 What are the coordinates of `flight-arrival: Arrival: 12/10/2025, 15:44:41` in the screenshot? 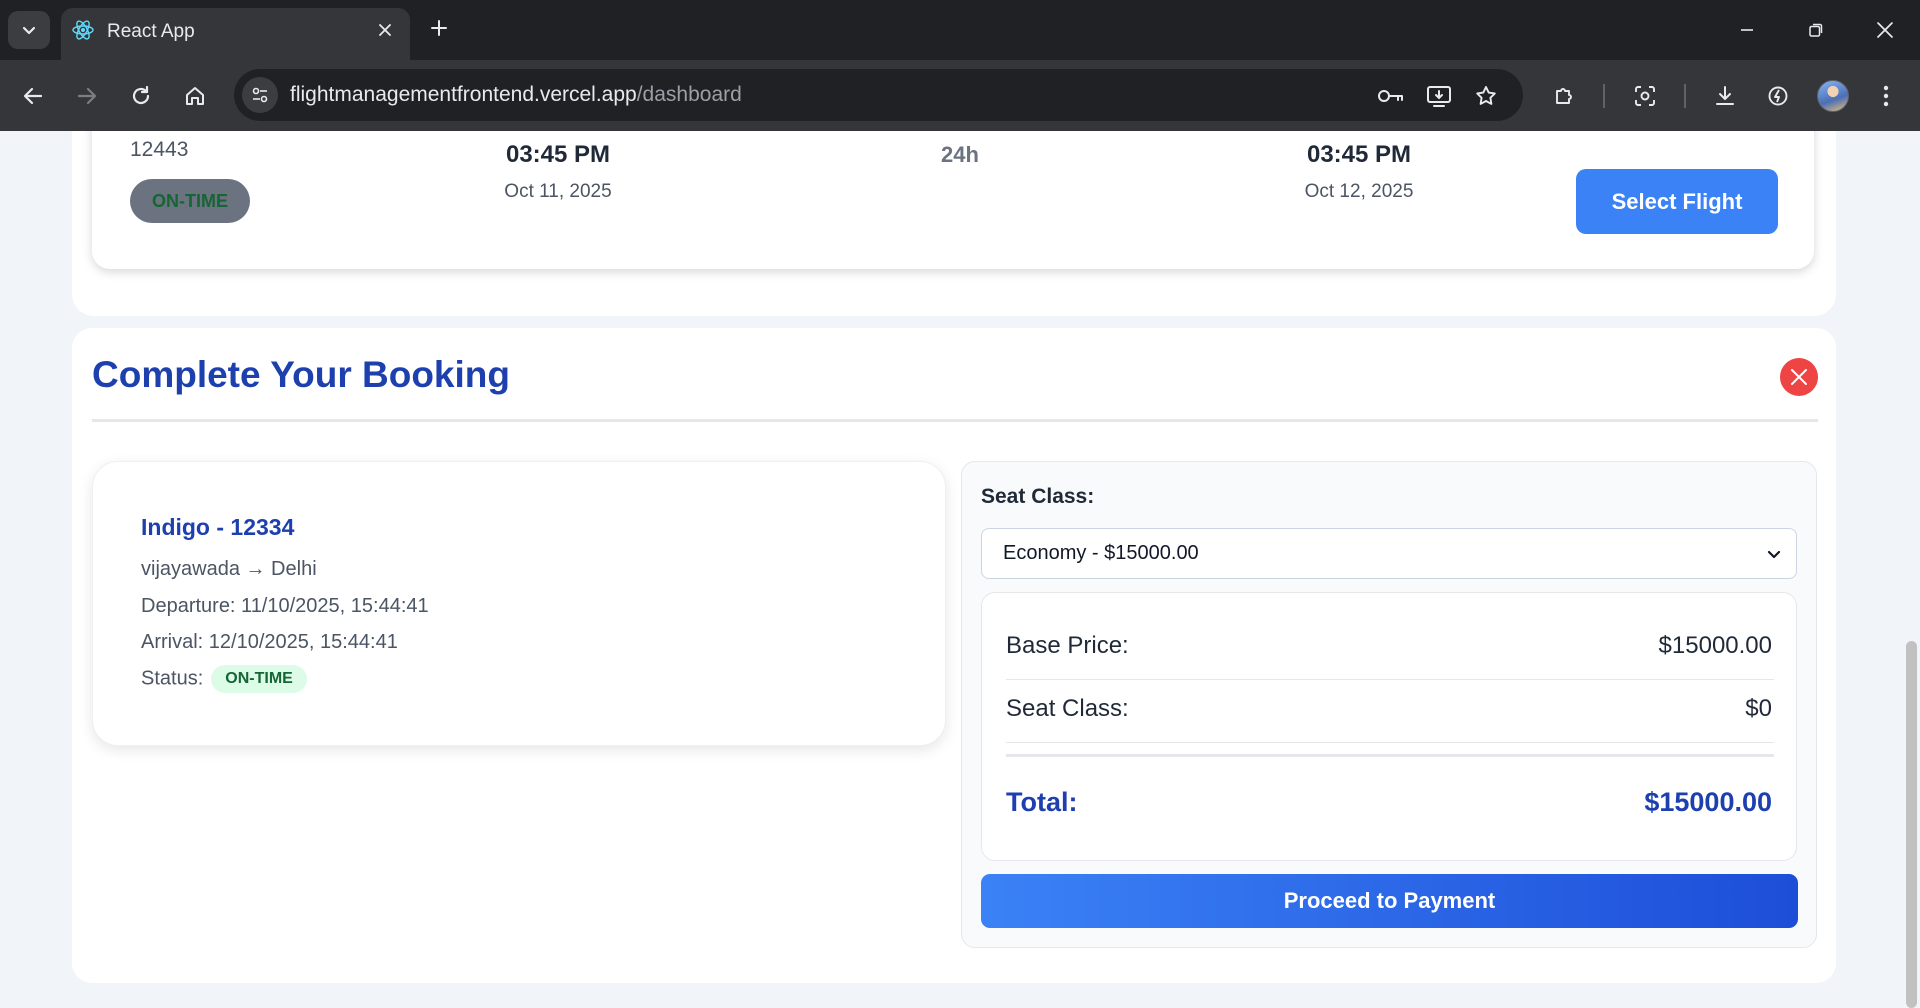 It's located at (269, 642).